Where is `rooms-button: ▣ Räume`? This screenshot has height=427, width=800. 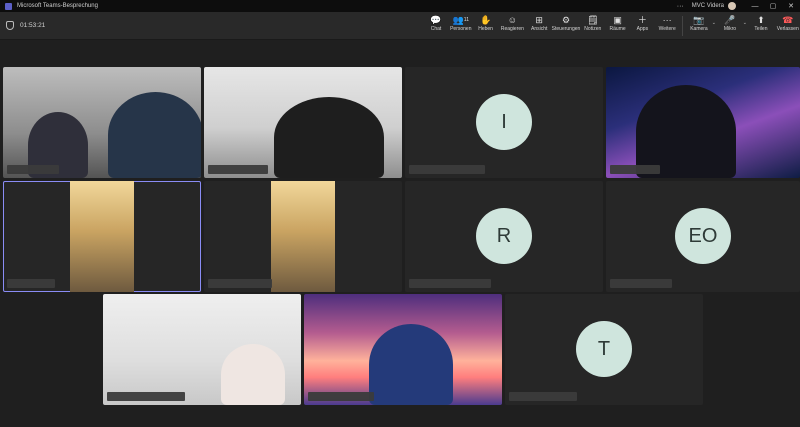 rooms-button: ▣ Räume is located at coordinates (618, 25).